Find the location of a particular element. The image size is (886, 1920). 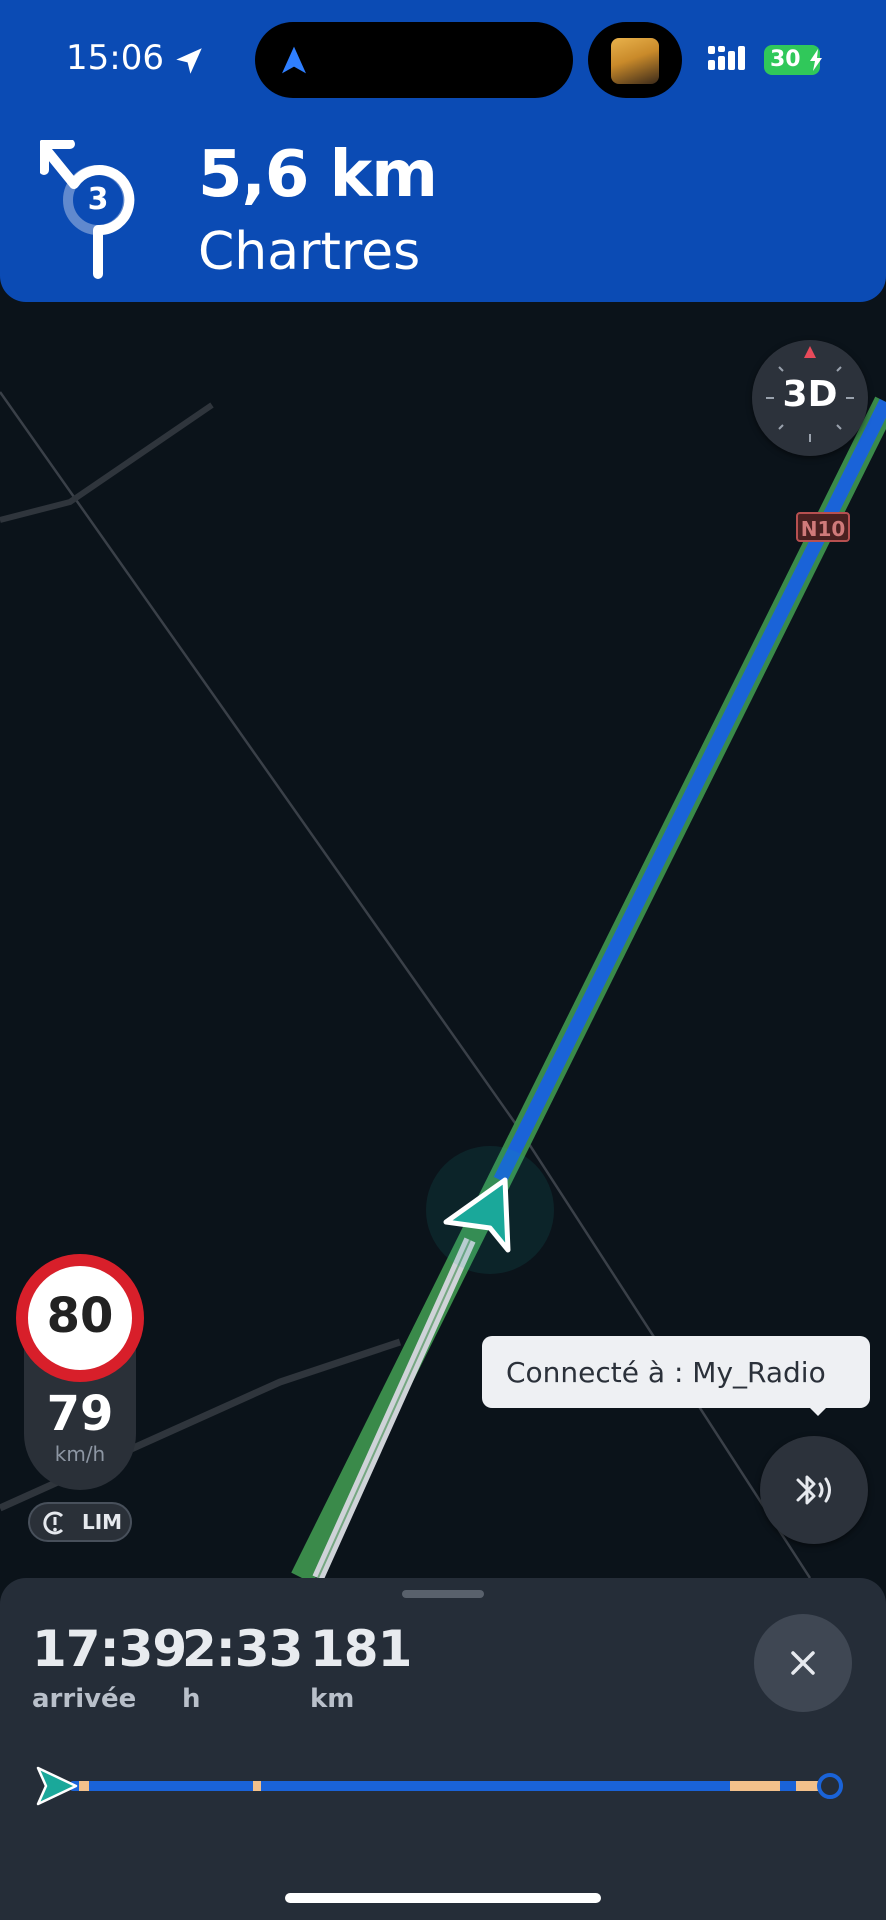

lim-label: LIM is located at coordinates (102, 1522).